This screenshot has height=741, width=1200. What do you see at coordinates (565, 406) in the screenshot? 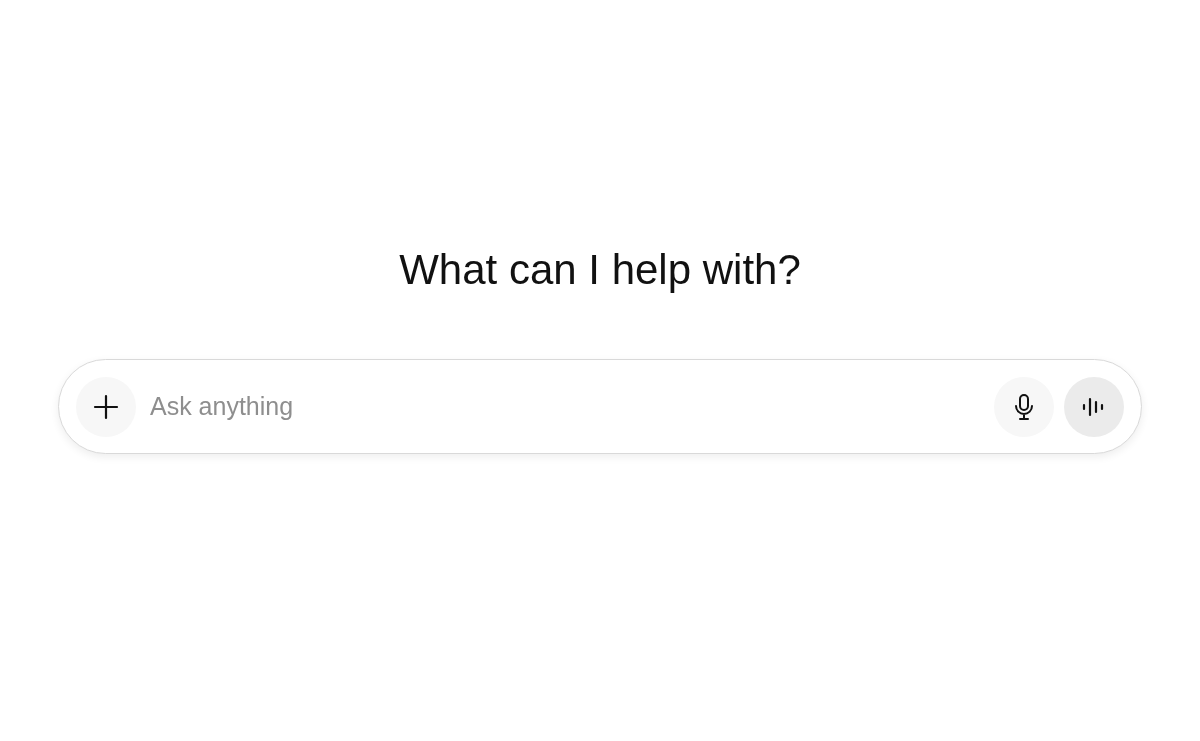
I see `prompt-input: Ask anything` at bounding box center [565, 406].